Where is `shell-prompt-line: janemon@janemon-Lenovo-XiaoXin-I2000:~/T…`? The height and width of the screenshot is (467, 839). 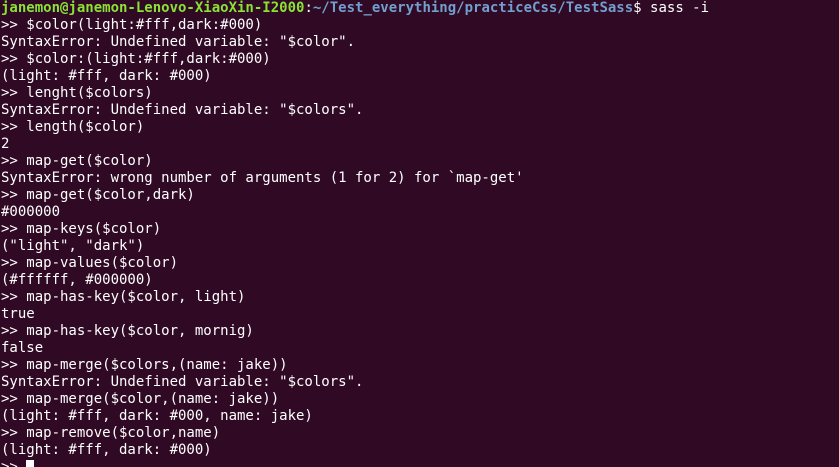
shell-prompt-line: janemon@janemon-Lenovo-XiaoXin-I2000:~/T… is located at coordinates (420, 8).